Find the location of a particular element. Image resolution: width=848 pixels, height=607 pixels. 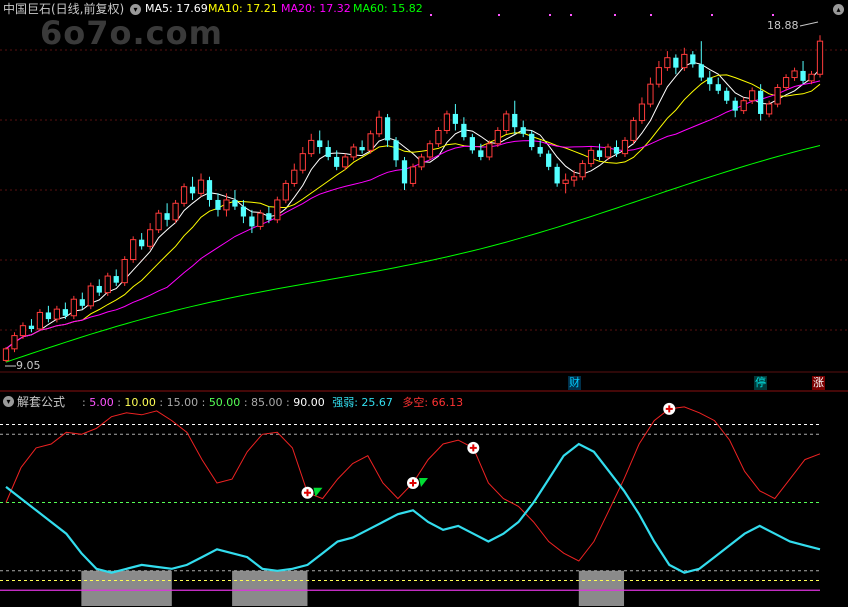

low-price-label: 9.05 is located at coordinates (28, 365).